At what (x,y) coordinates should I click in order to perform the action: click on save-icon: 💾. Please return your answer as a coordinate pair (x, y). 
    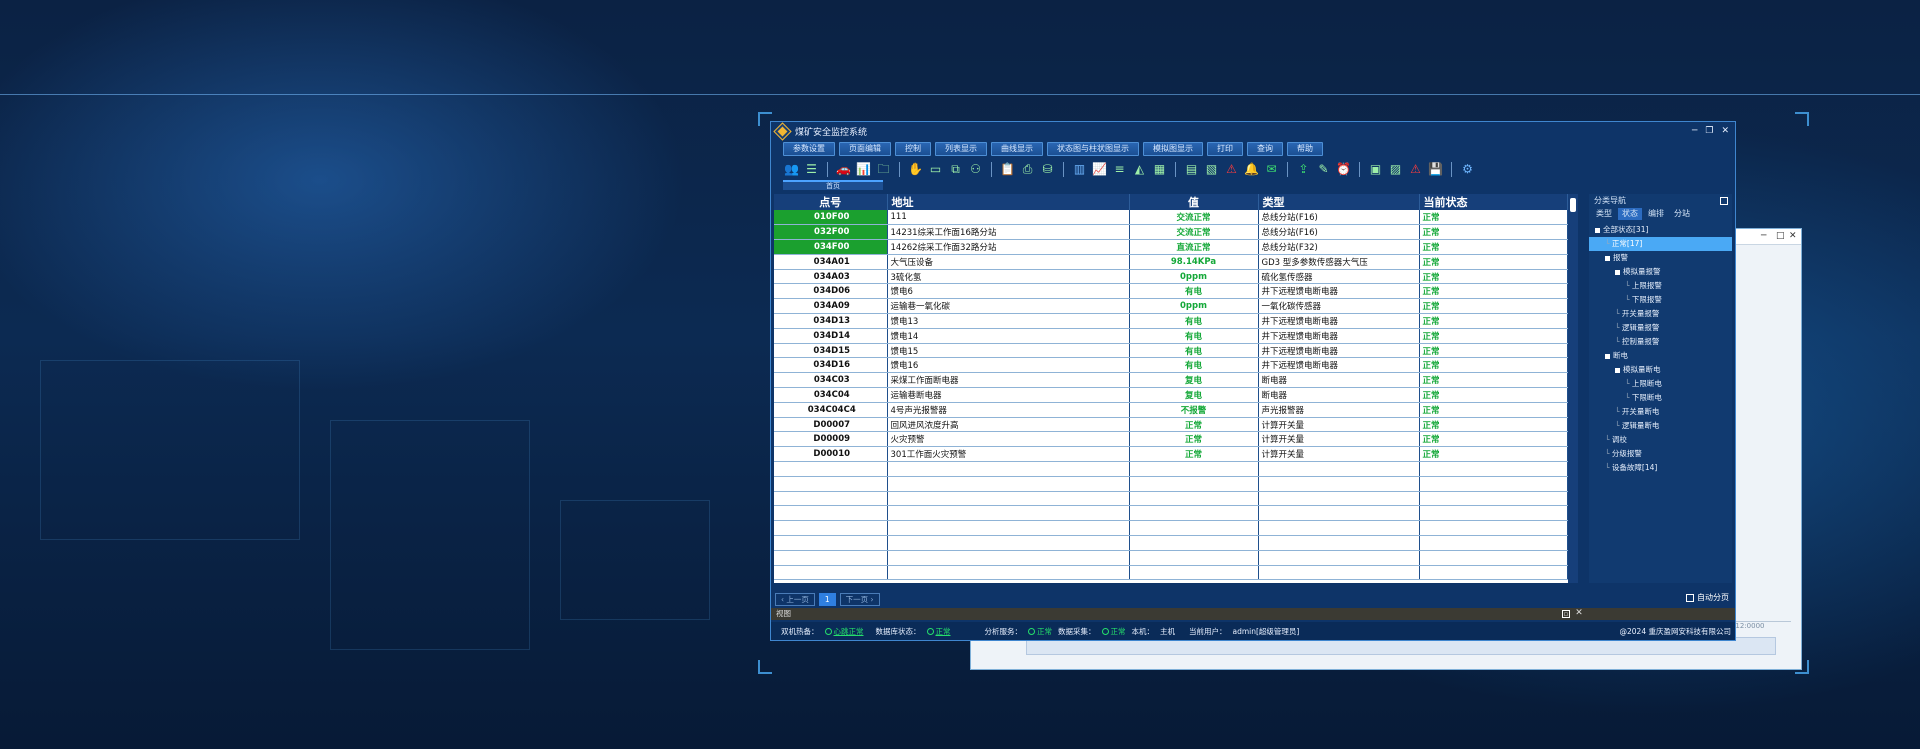
    Looking at the image, I should click on (1435, 169).